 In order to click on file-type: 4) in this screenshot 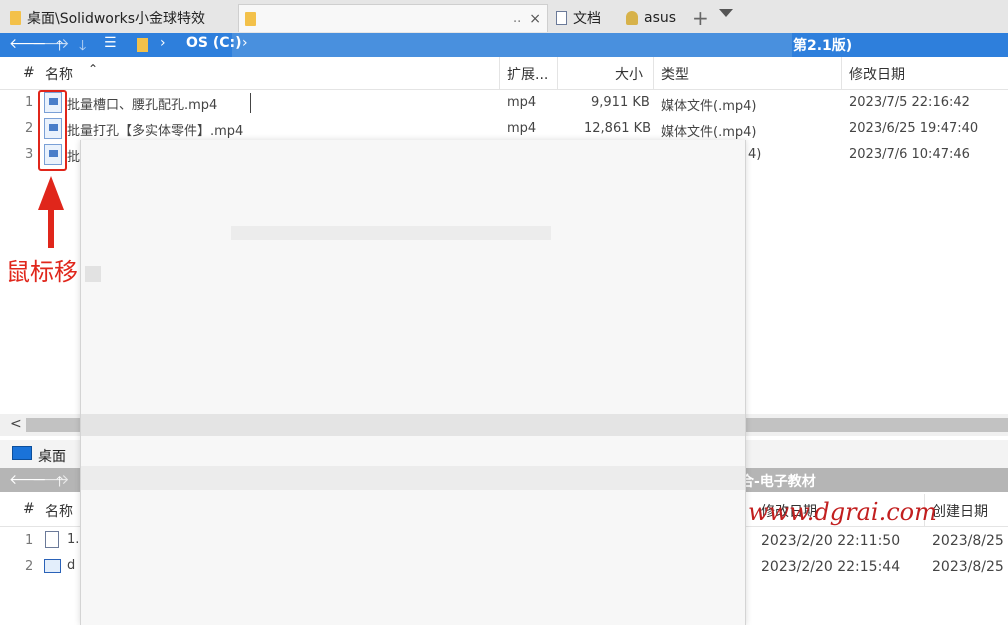, I will do `click(755, 154)`.